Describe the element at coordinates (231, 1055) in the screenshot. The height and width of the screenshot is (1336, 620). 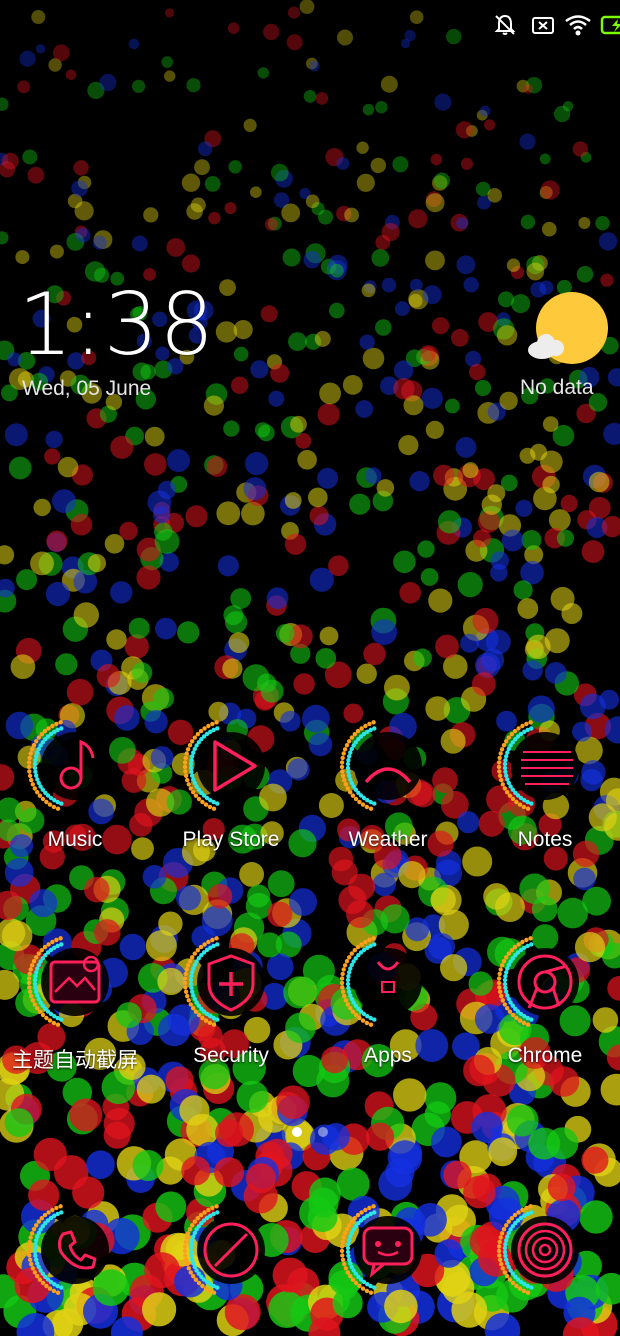
I see `app-label: Security` at that location.